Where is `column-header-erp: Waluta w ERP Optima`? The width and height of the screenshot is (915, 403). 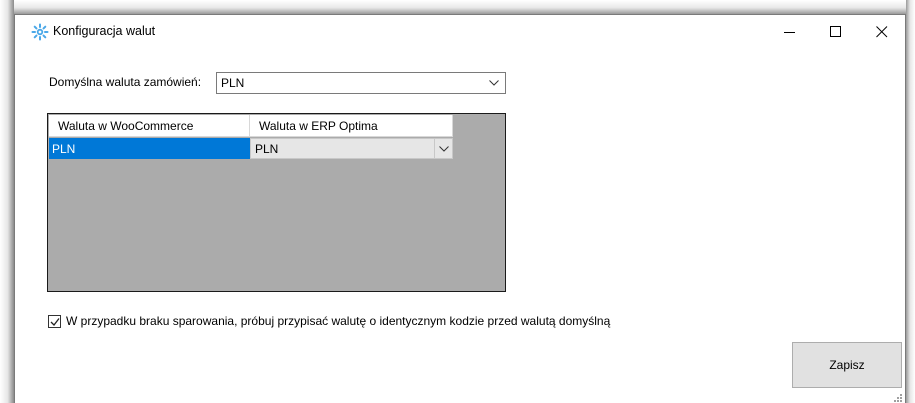 column-header-erp: Waluta w ERP Optima is located at coordinates (351, 126).